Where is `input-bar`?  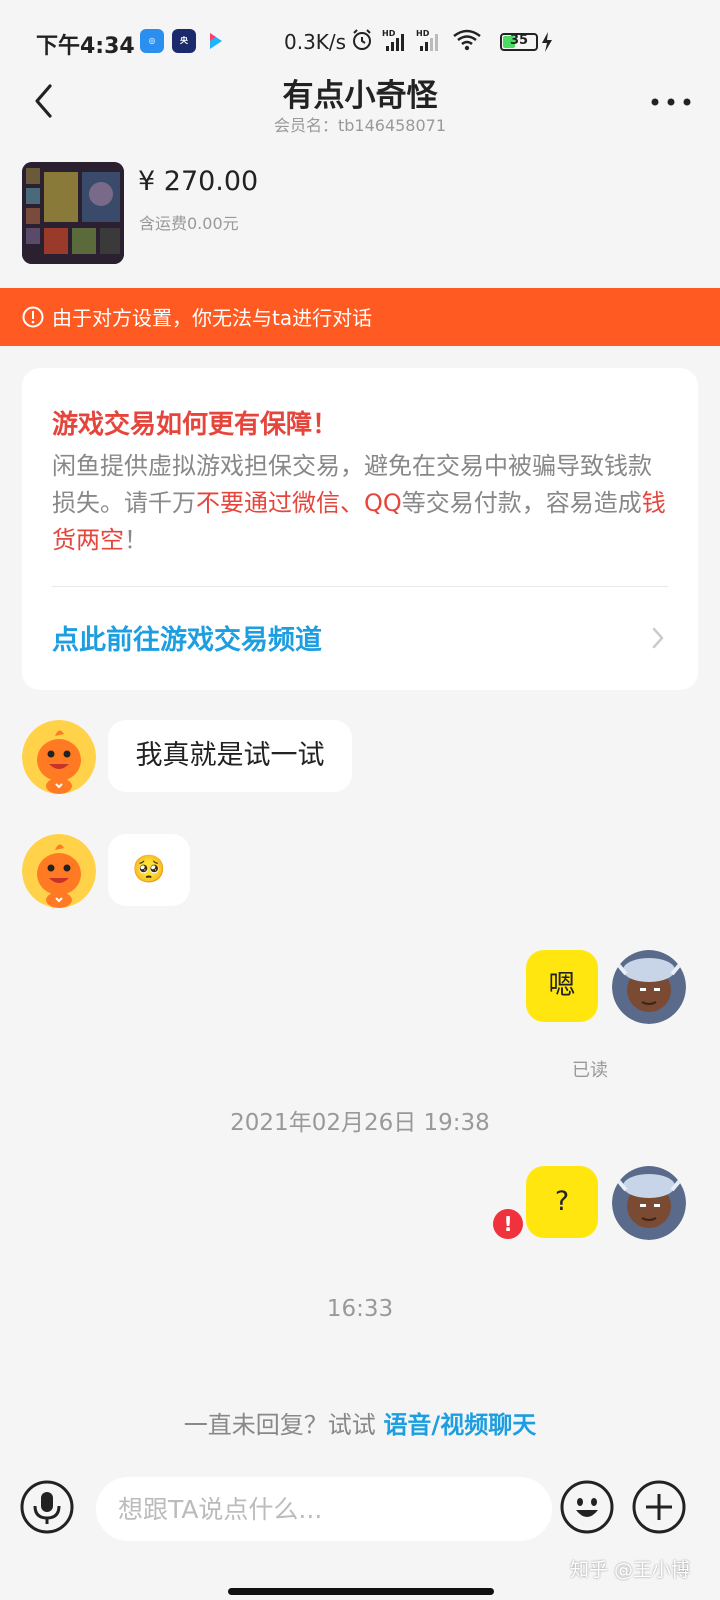 input-bar is located at coordinates (360, 1518).